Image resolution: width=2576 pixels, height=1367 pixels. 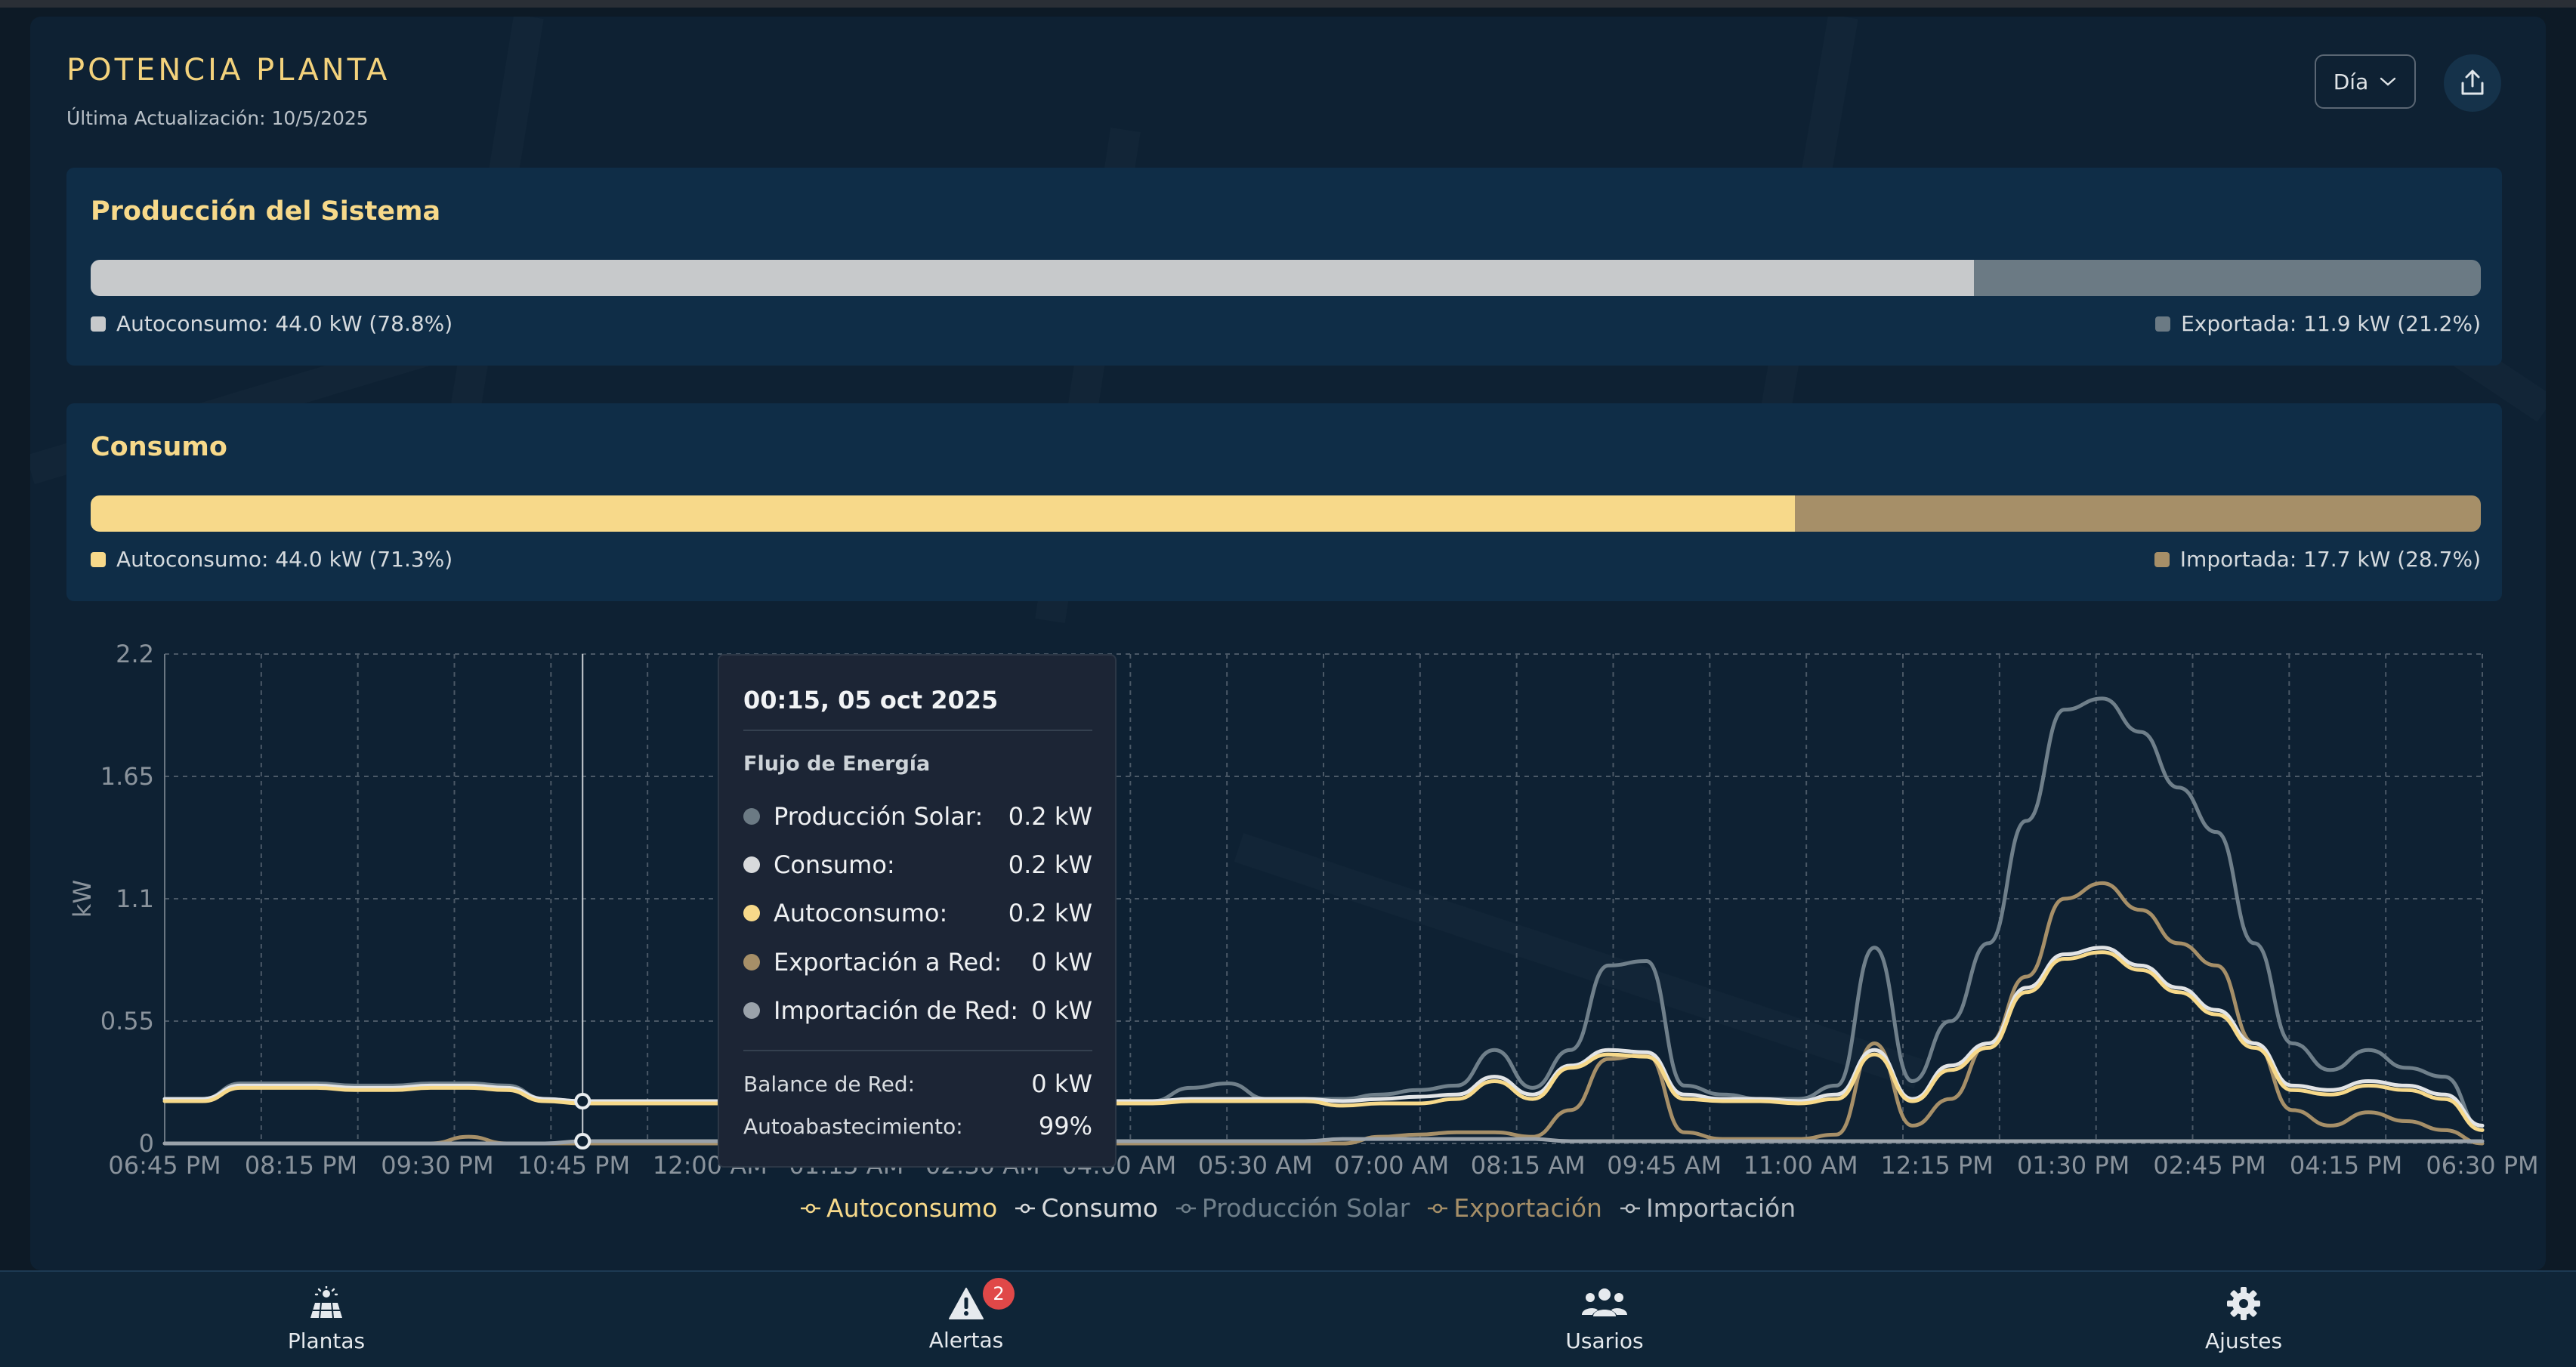 What do you see at coordinates (1527, 1208) in the screenshot?
I see `legend-label: Exportación` at bounding box center [1527, 1208].